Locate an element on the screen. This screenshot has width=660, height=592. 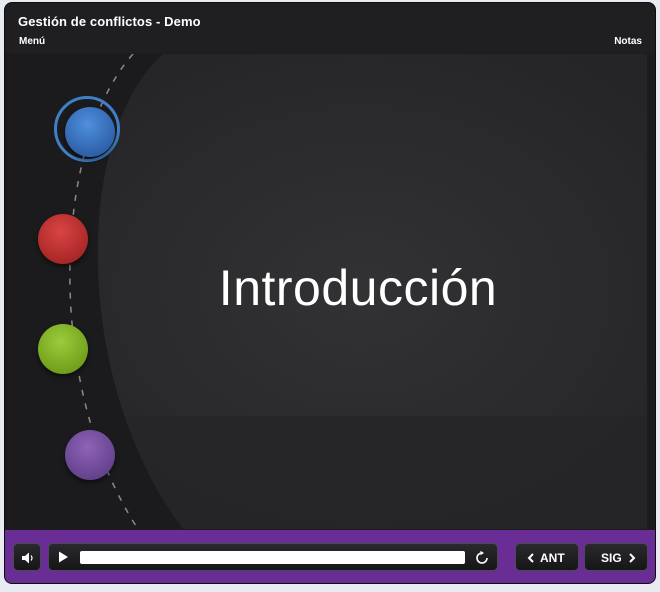
chevron-left-icon is located at coordinates (530, 558).